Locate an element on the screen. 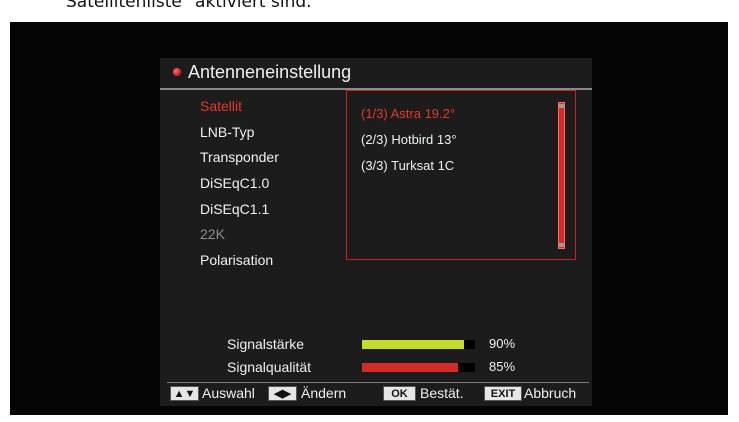 The height and width of the screenshot is (422, 739). signal-strength-fill is located at coordinates (413, 344).